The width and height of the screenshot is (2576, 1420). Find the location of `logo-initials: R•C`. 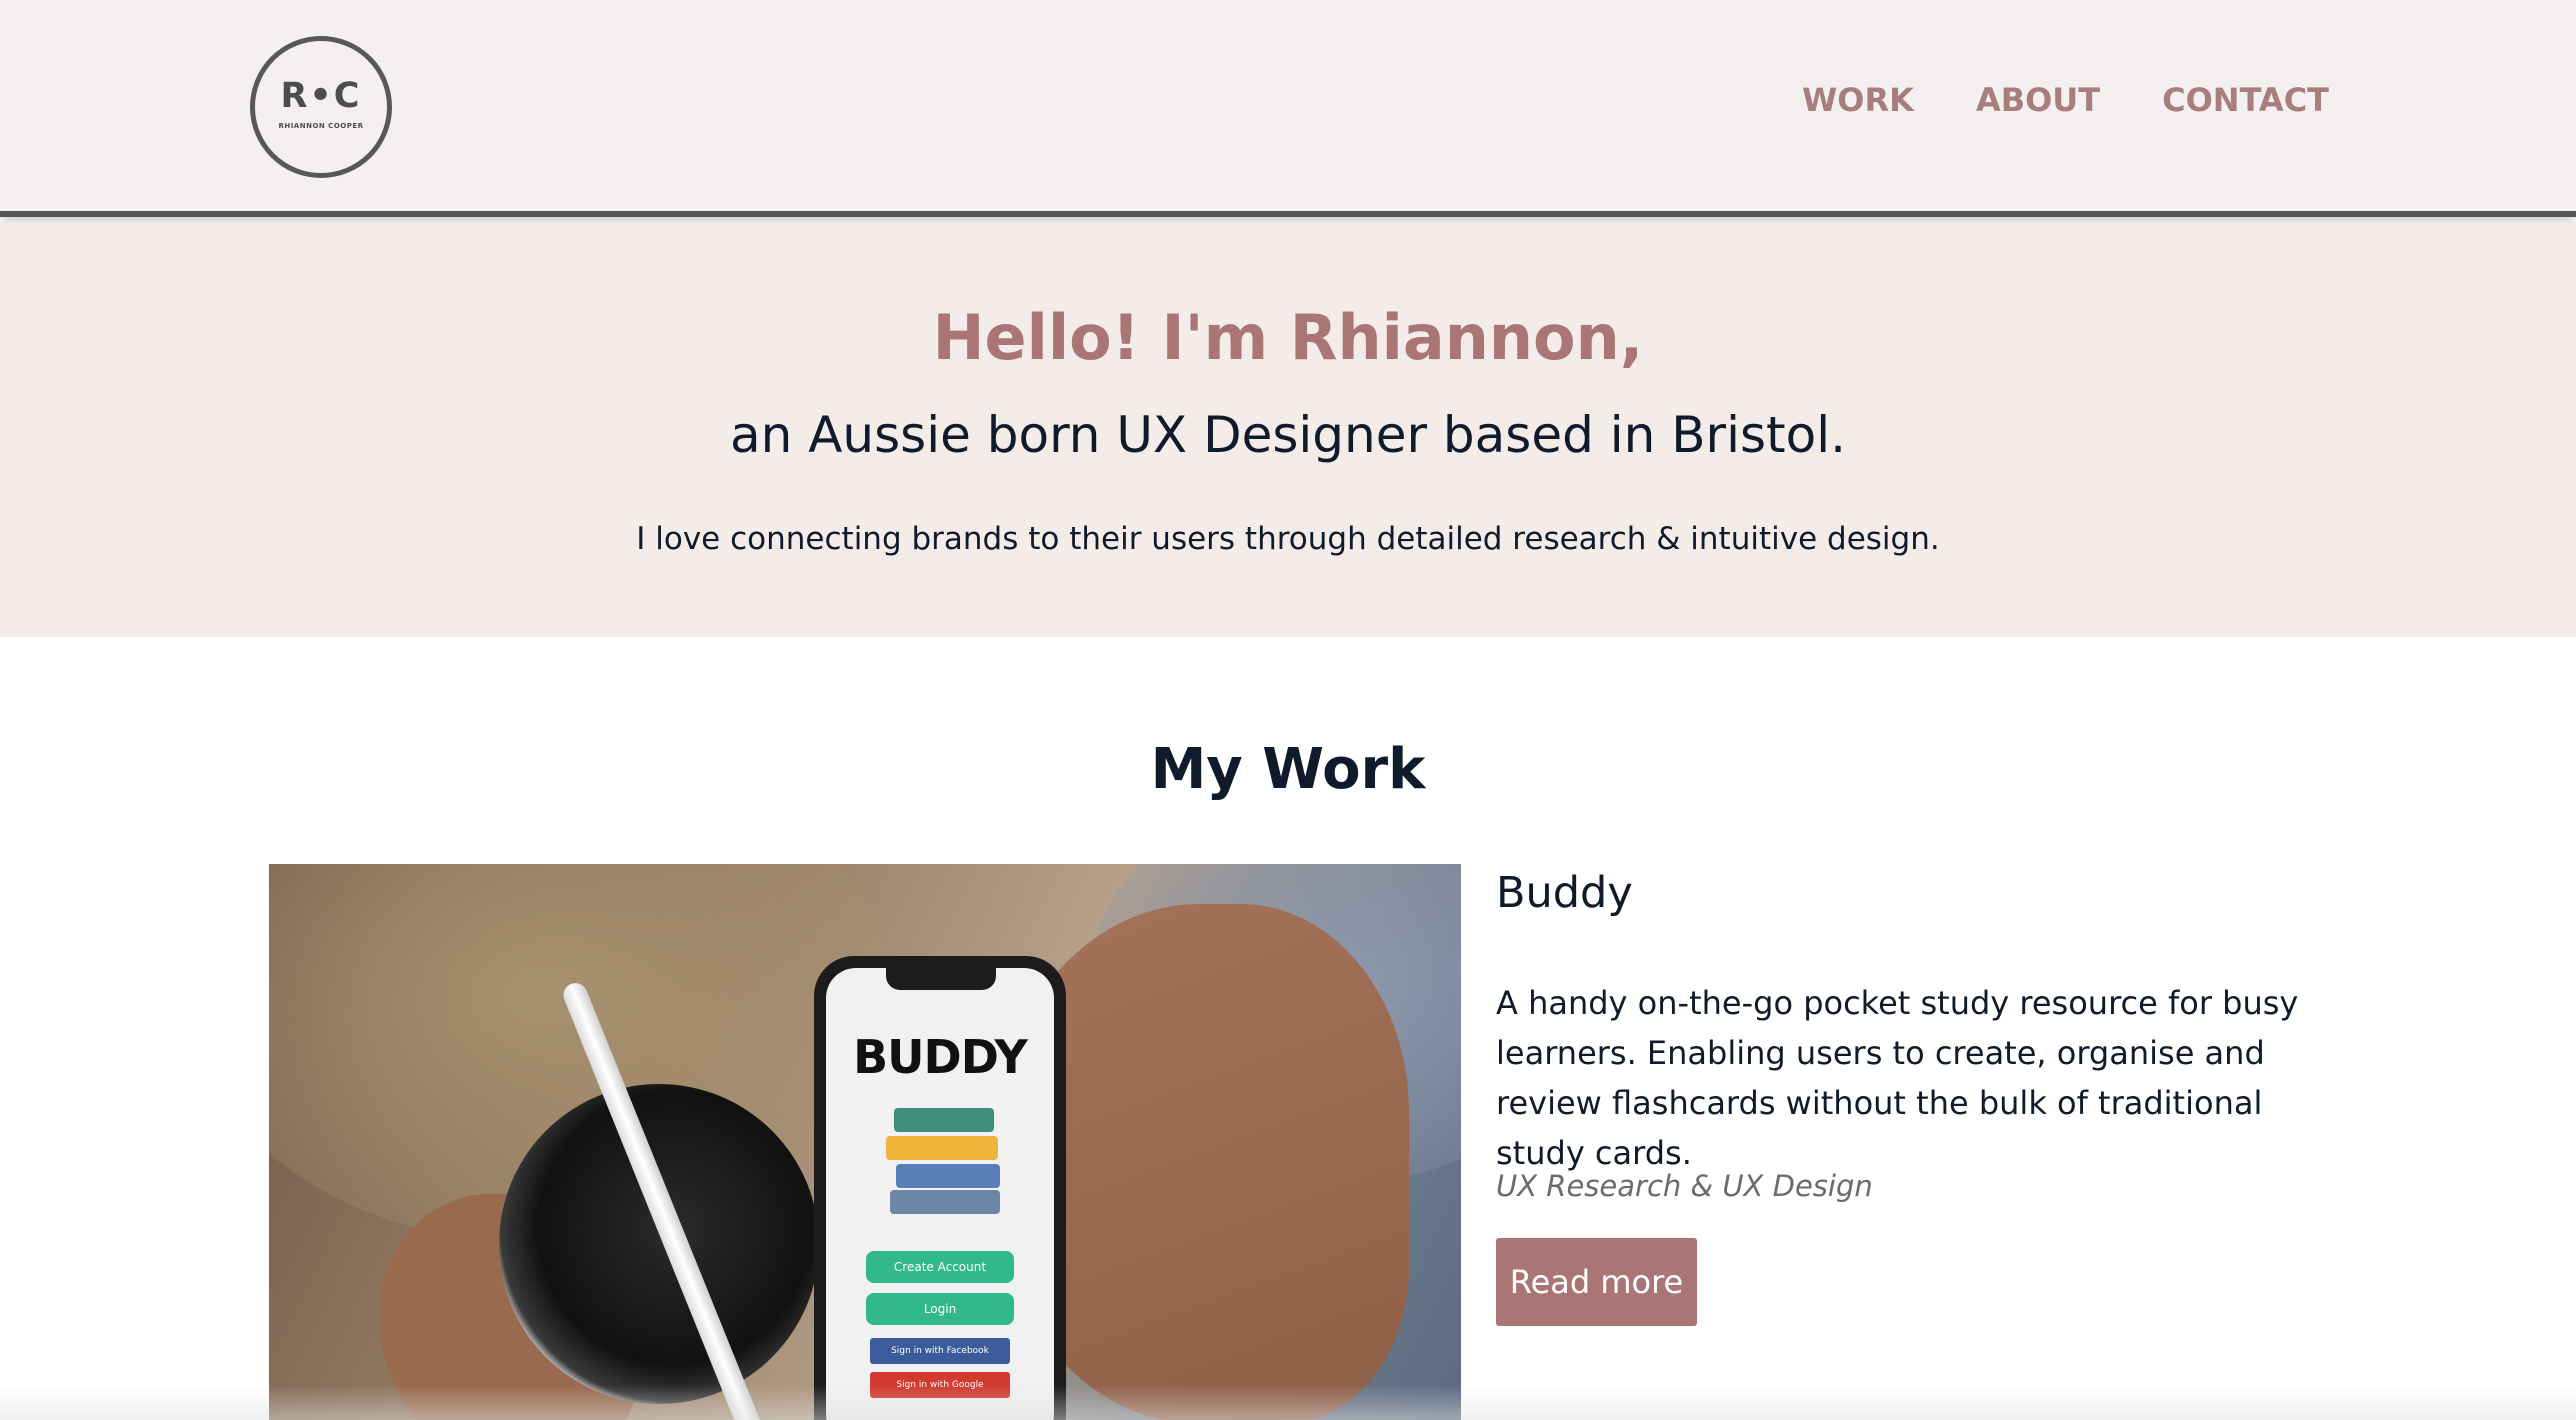

logo-initials: R•C is located at coordinates (321, 96).